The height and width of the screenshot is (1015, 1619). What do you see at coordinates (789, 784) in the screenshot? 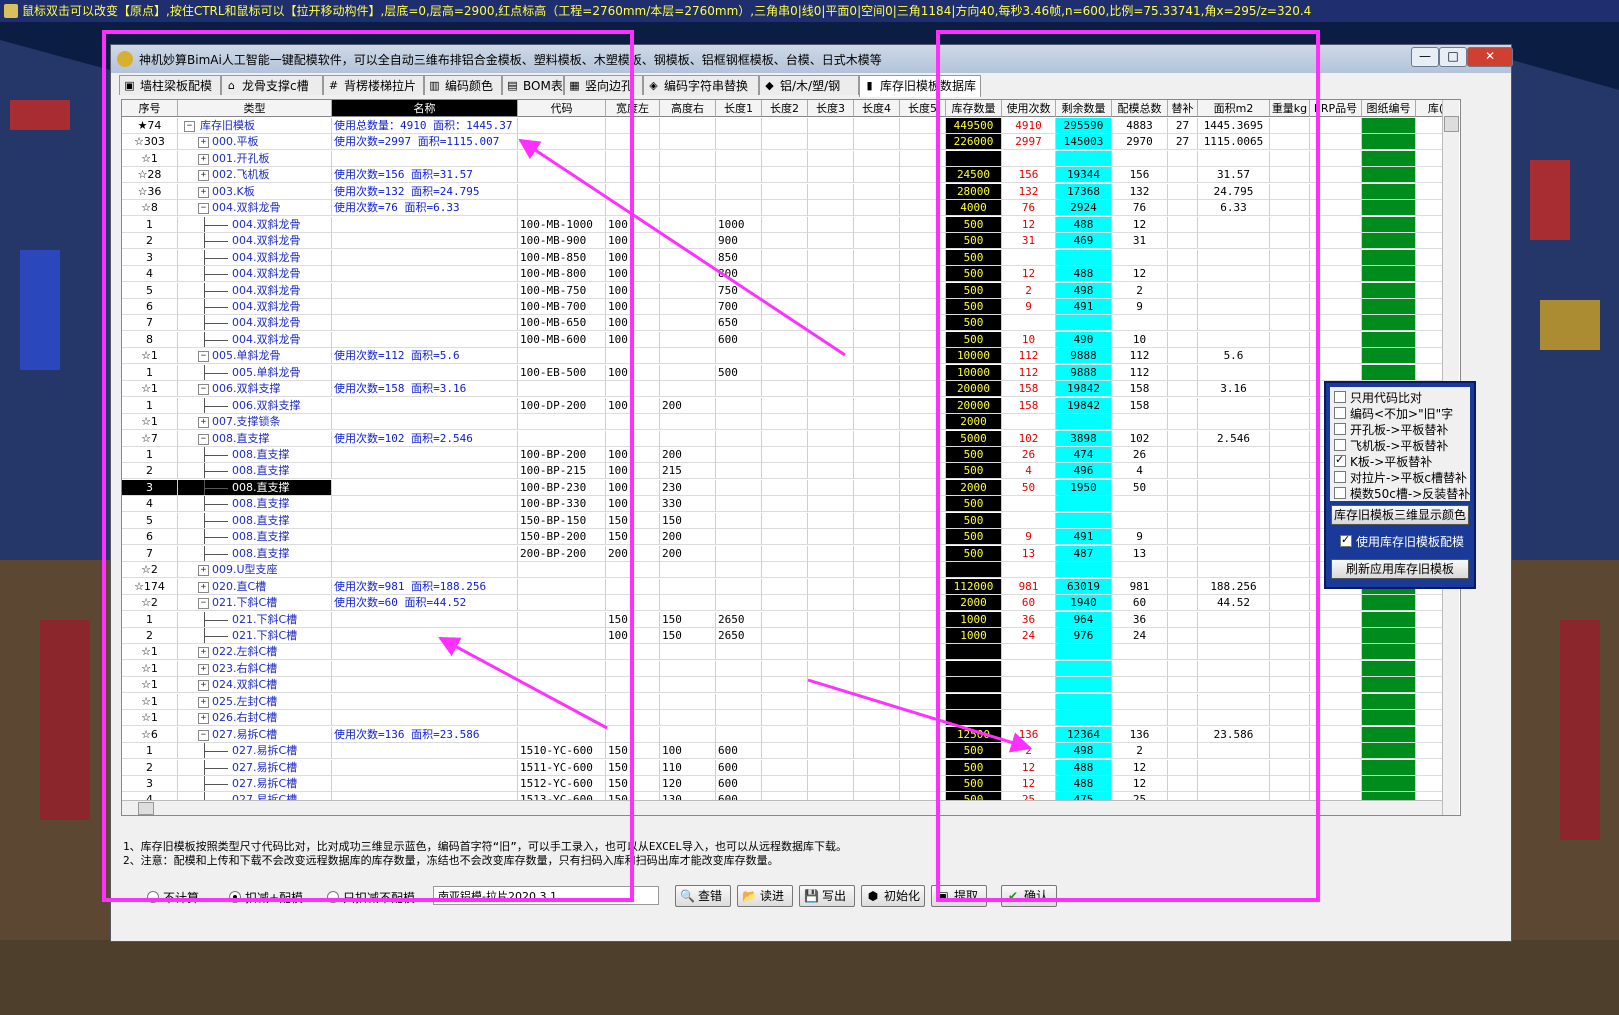
I see `table-row: 3 027.易拆C槽 1512-YC-600 150 120 600 500 12 488 12` at bounding box center [789, 784].